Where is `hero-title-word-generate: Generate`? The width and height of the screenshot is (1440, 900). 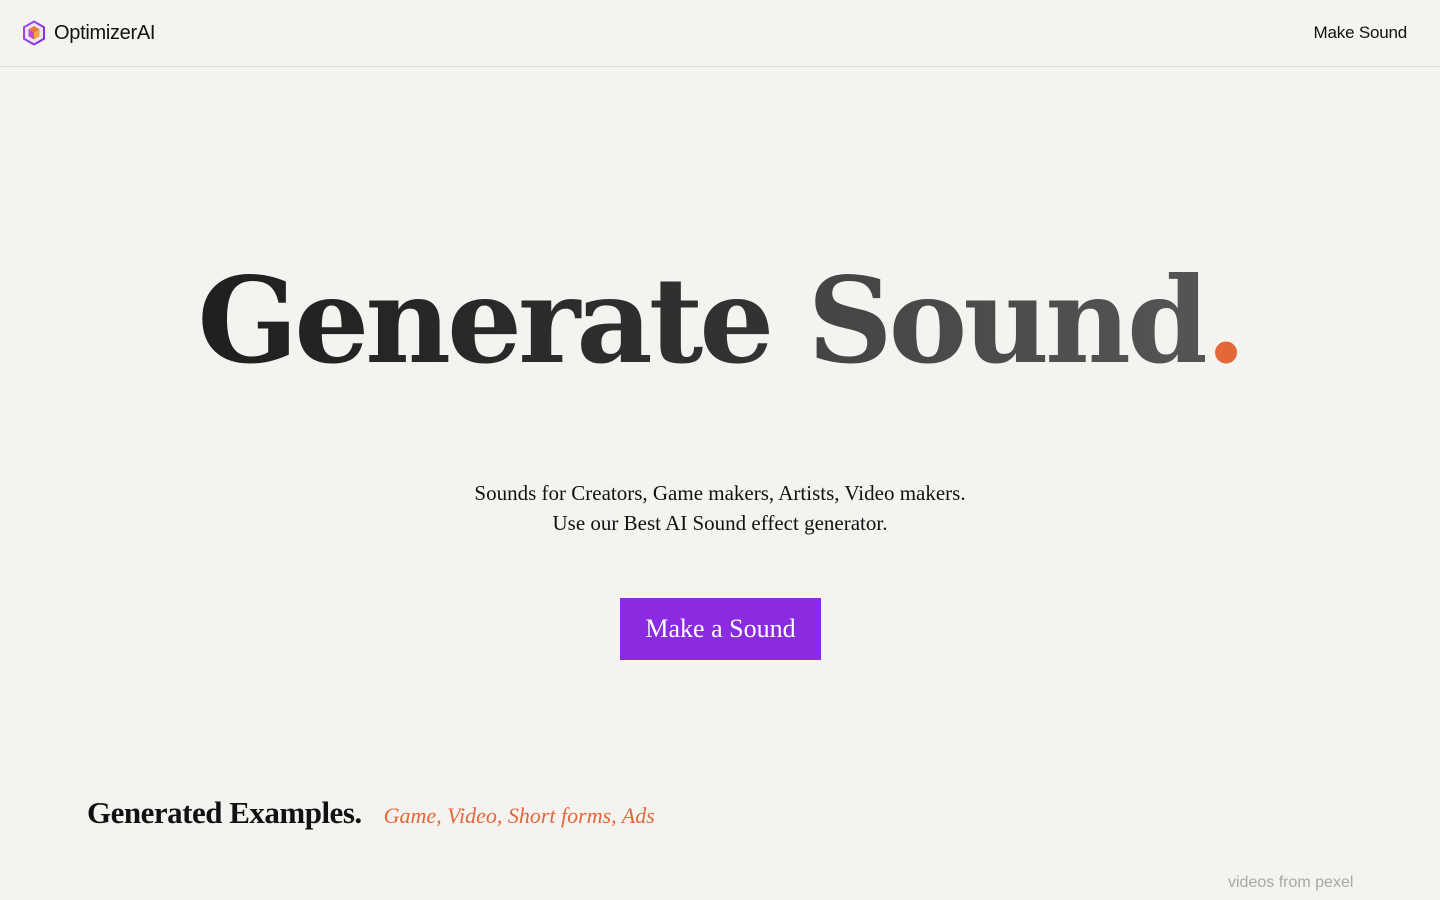
hero-title-word-generate: Generate is located at coordinates (485, 320).